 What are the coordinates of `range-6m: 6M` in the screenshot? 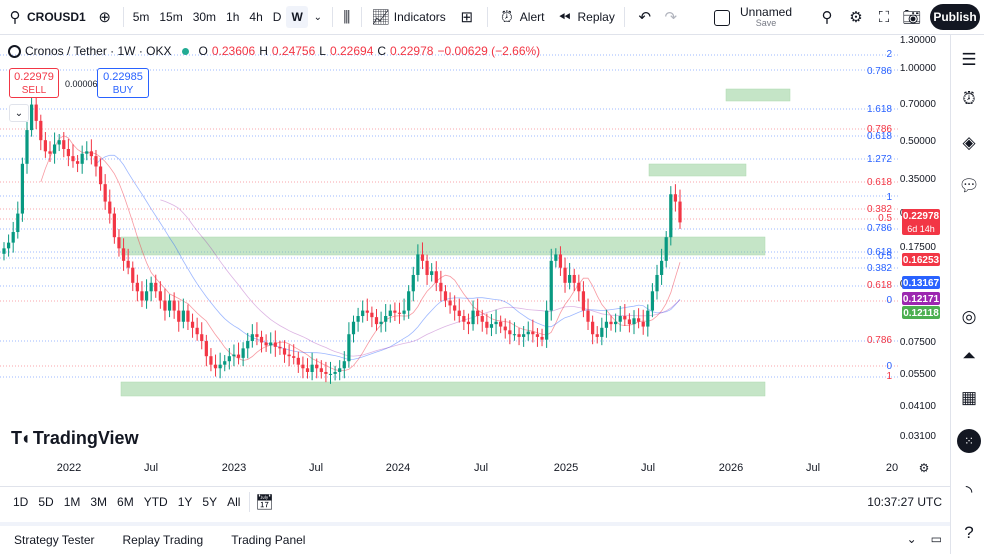 It's located at (125, 502).